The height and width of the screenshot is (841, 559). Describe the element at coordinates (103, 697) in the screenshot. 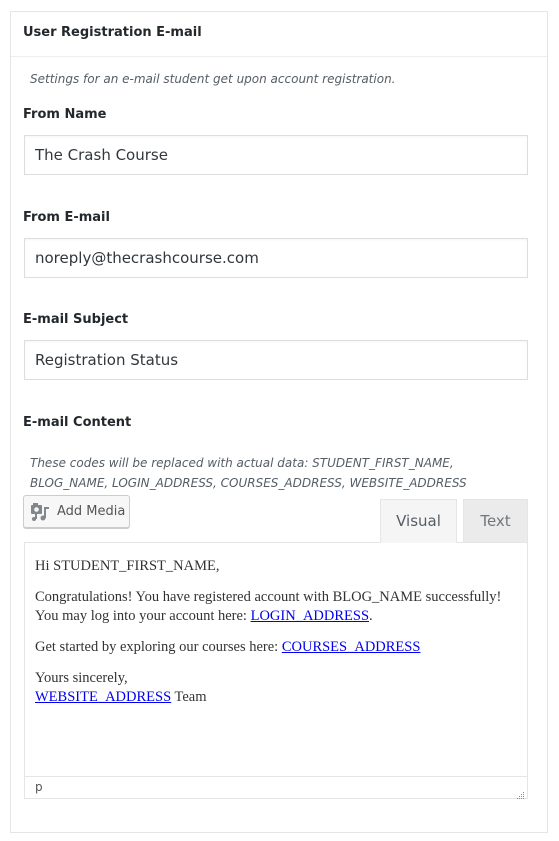

I see `website-address-link: WEBSITE_ADDRESS` at that location.